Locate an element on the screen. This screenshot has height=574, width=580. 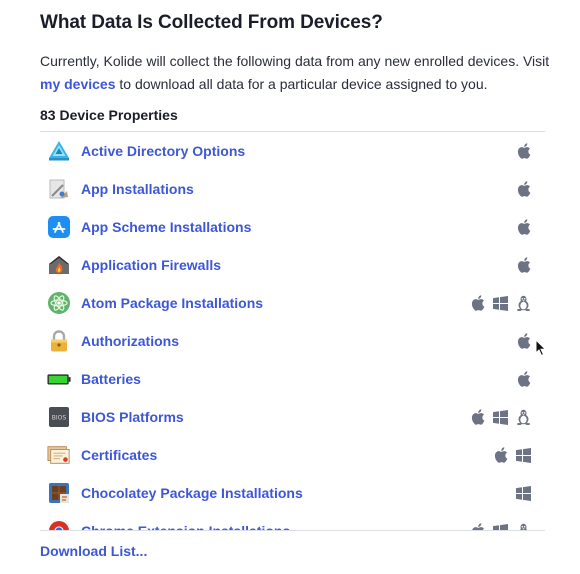
property-link: Chocolatey Package Installations is located at coordinates (192, 493).